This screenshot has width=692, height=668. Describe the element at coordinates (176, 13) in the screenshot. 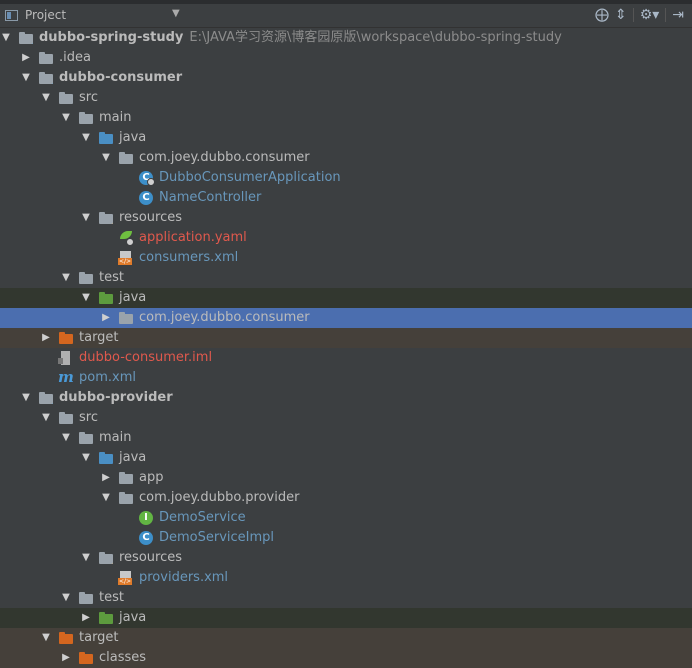

I see `chevron-down-icon: ▼` at that location.